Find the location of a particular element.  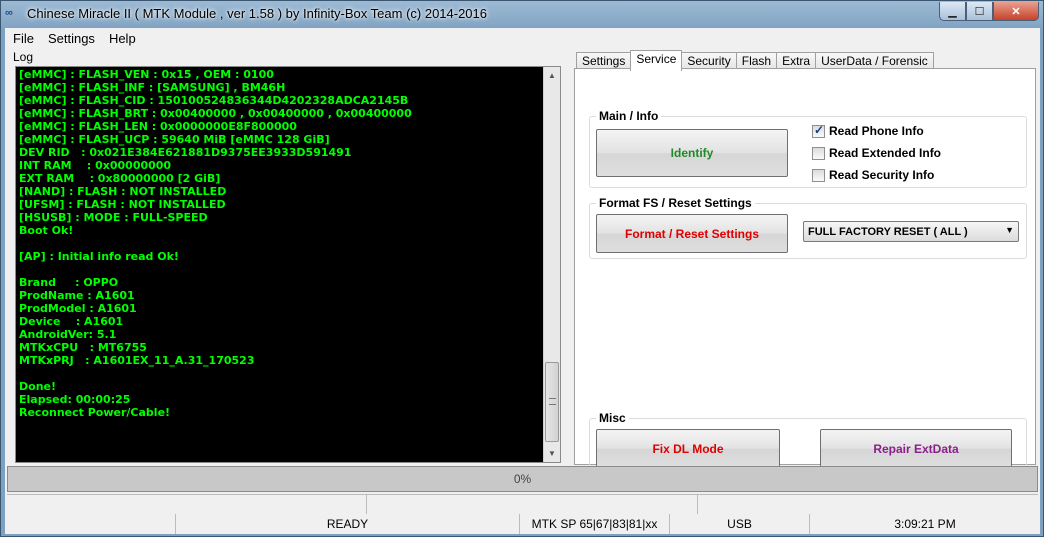

log-line: [NAND] : FLASH : NOT INSTALLED is located at coordinates (123, 191).